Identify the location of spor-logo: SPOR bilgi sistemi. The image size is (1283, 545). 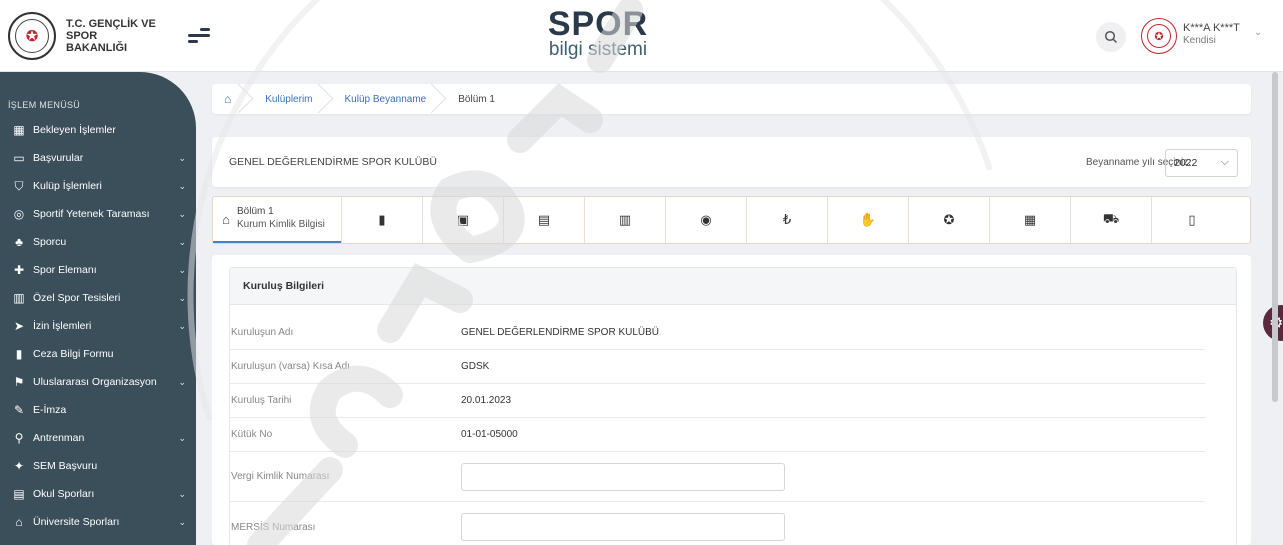
(598, 35).